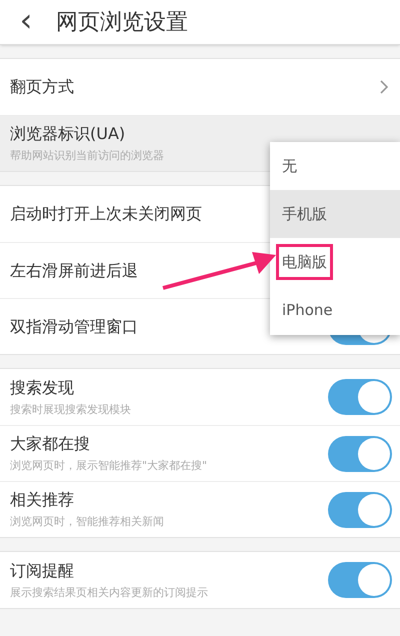 This screenshot has height=636, width=400. I want to click on dropdown-option: 无, so click(335, 166).